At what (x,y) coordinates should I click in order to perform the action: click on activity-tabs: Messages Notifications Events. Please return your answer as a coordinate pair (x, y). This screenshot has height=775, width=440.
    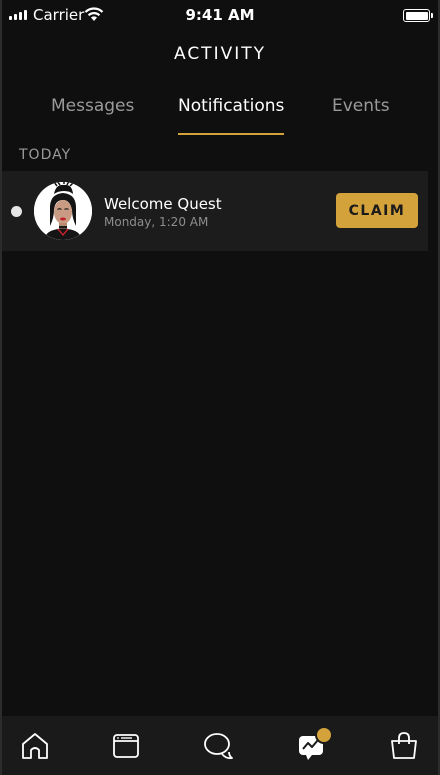
    Looking at the image, I should click on (220, 117).